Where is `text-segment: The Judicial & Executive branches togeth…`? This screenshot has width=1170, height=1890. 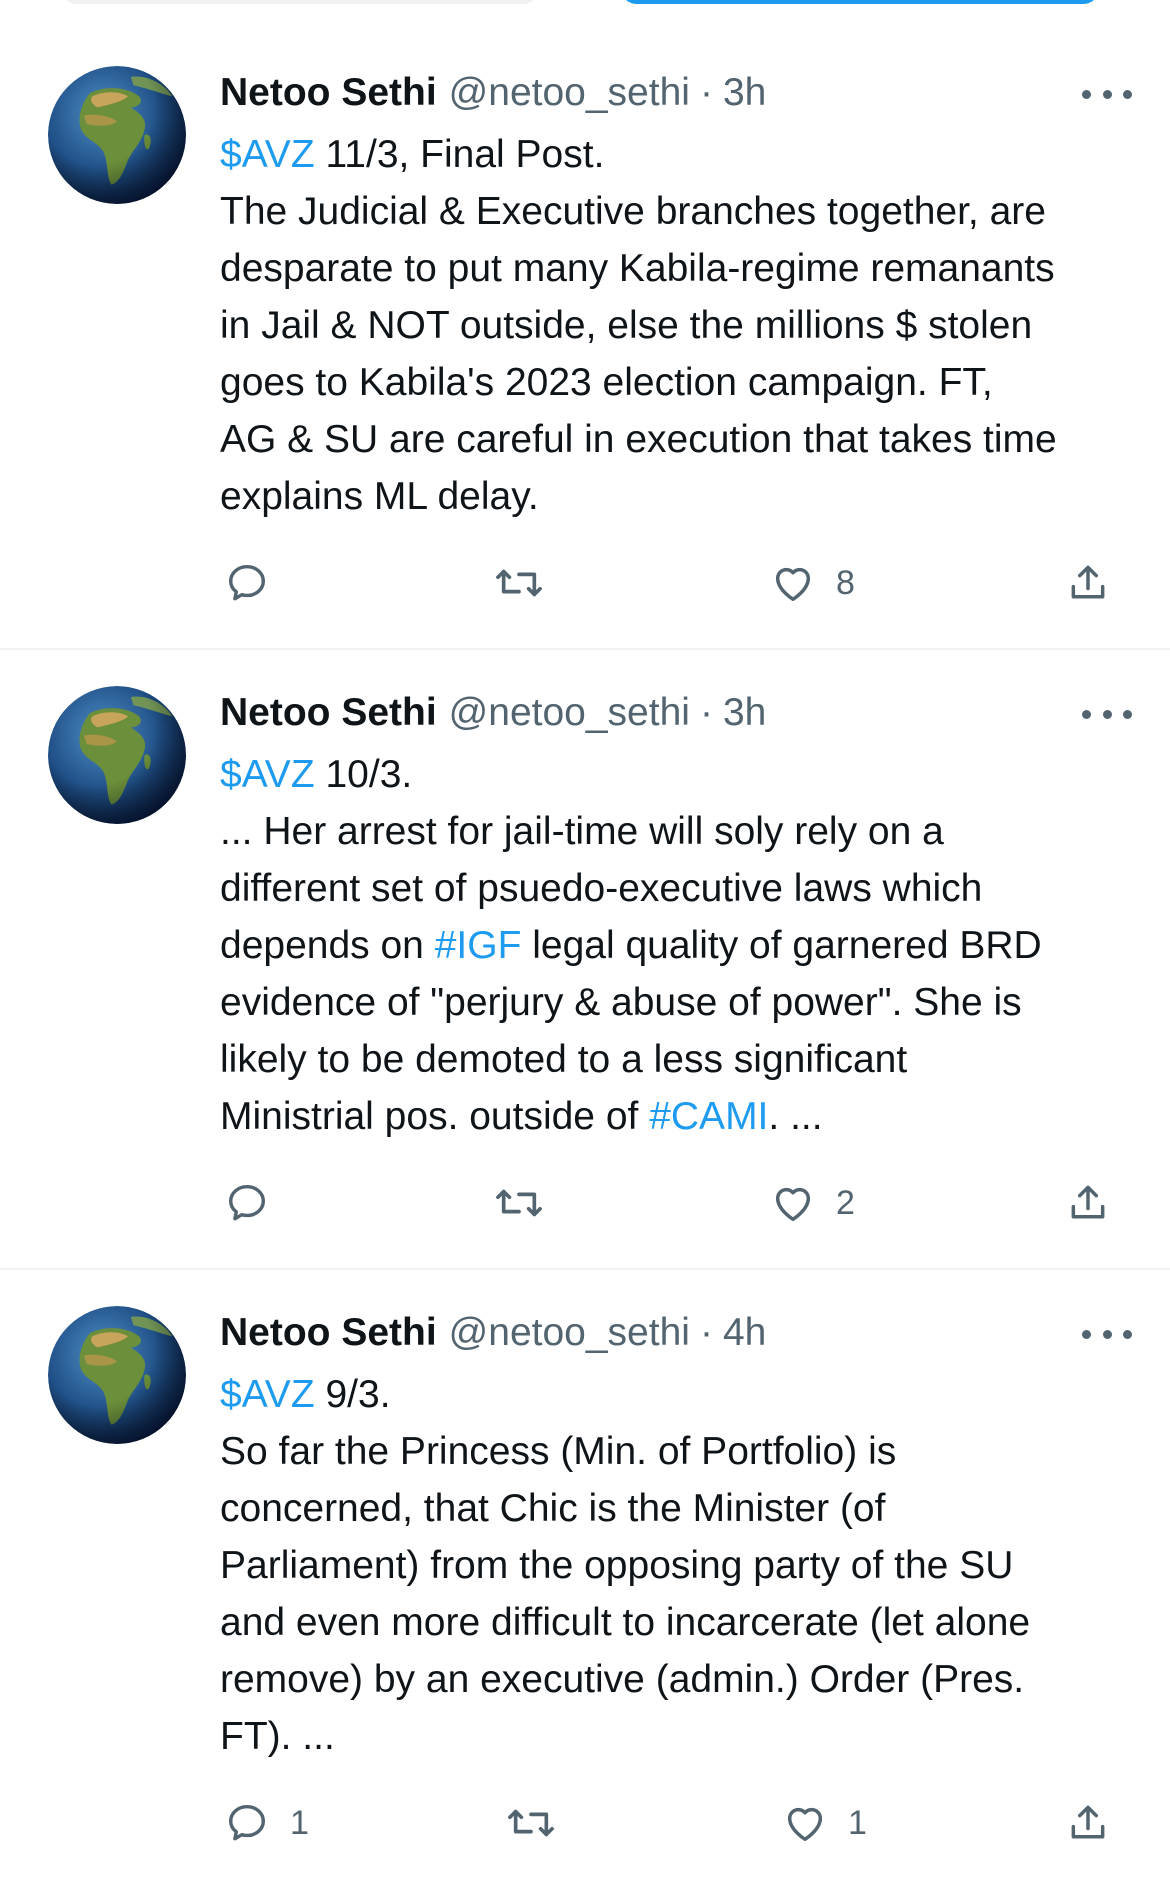
text-segment: The Judicial & Executive branches togeth… is located at coordinates (633, 211).